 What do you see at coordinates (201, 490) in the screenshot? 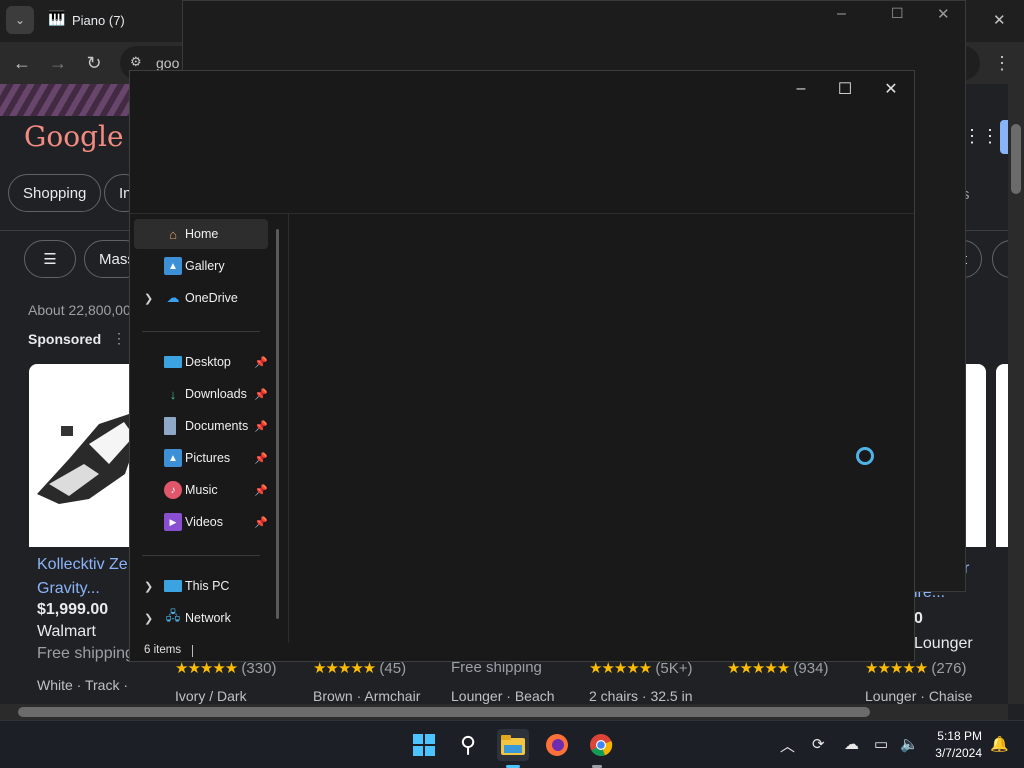
I see `nav-music: ♪ Music 📌` at bounding box center [201, 490].